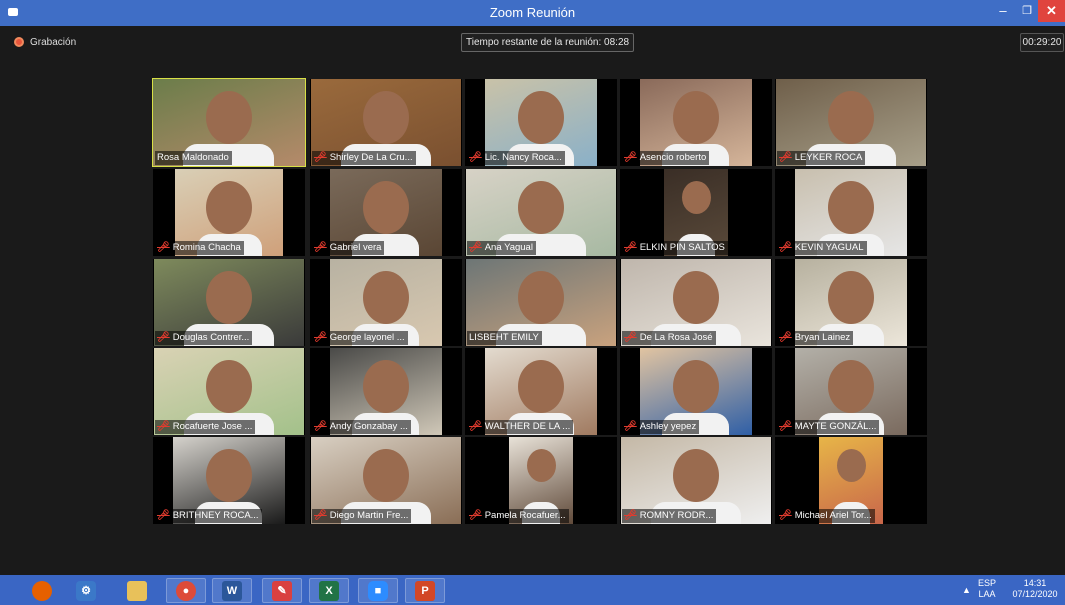  What do you see at coordinates (829, 247) in the screenshot?
I see `participant-name: KEVIN YAGUAL` at bounding box center [829, 247].